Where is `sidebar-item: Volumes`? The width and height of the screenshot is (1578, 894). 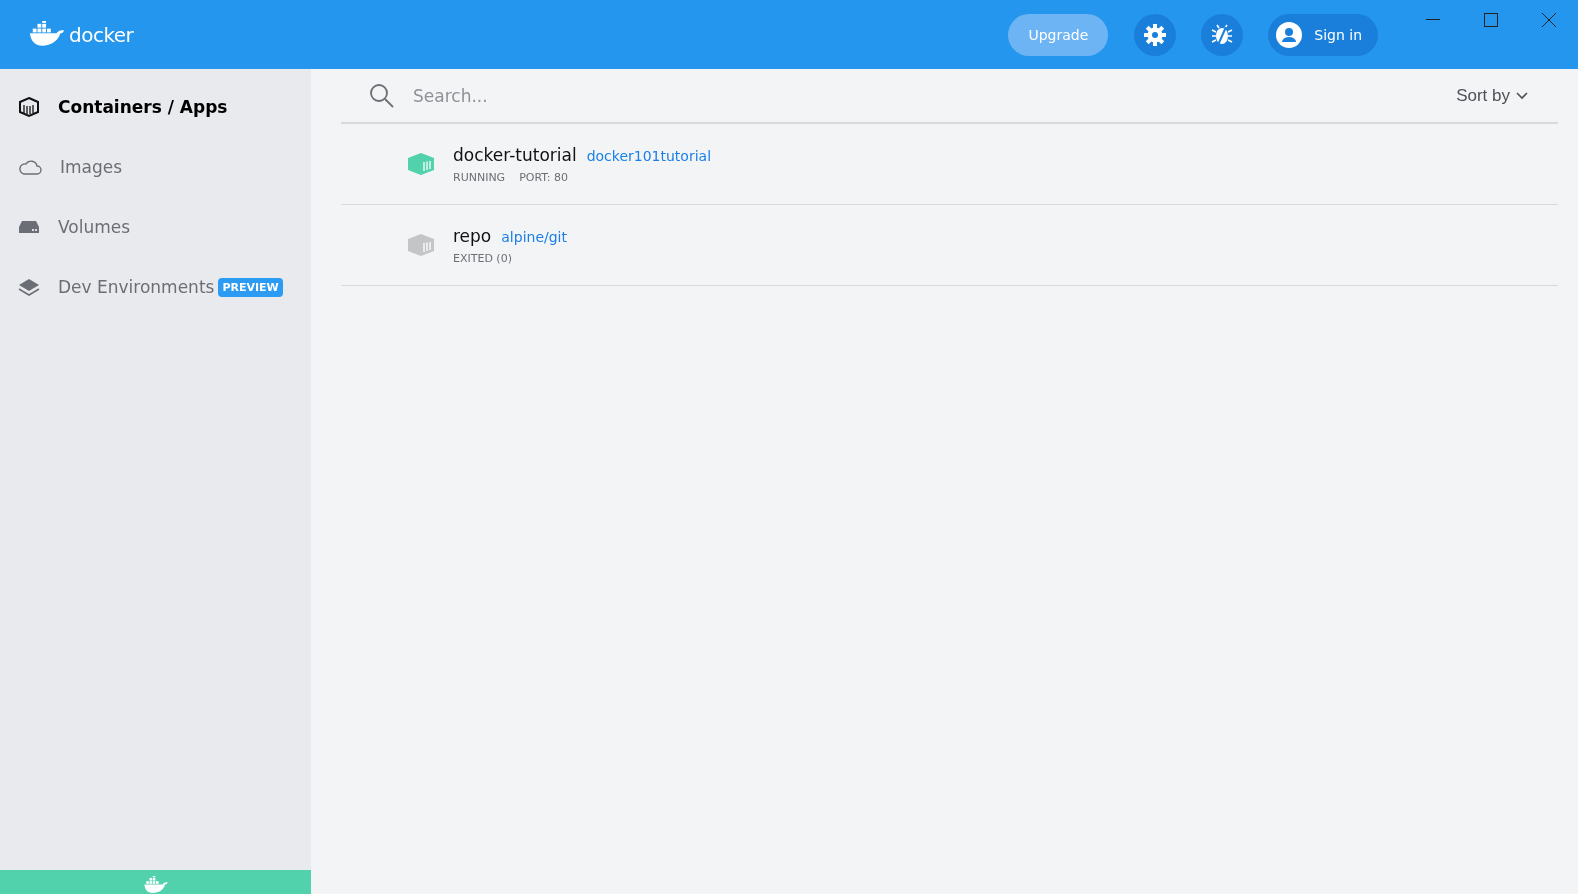 sidebar-item: Volumes is located at coordinates (155, 227).